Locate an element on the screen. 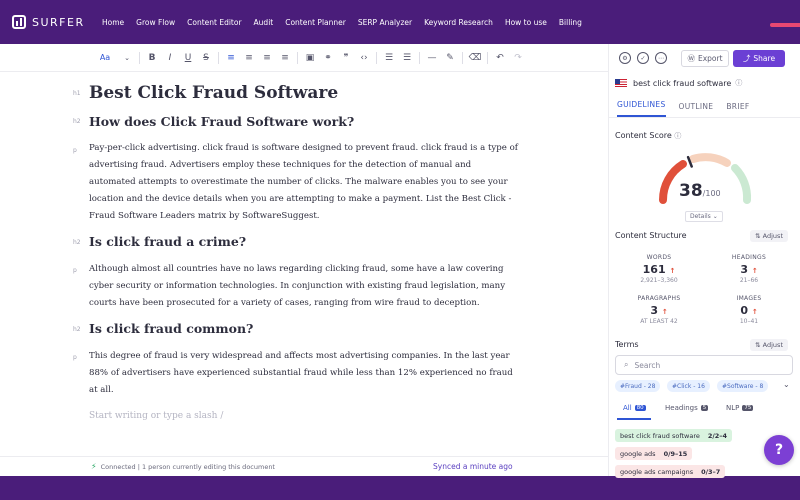 The height and width of the screenshot is (500, 800). section-heading: Is click fraud a crime? is located at coordinates (304, 241).